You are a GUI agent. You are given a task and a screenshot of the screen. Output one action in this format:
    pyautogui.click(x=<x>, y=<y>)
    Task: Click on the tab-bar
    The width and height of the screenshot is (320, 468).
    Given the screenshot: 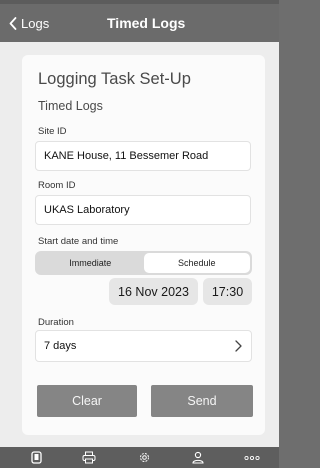 What is the action you would take?
    pyautogui.click(x=139, y=457)
    